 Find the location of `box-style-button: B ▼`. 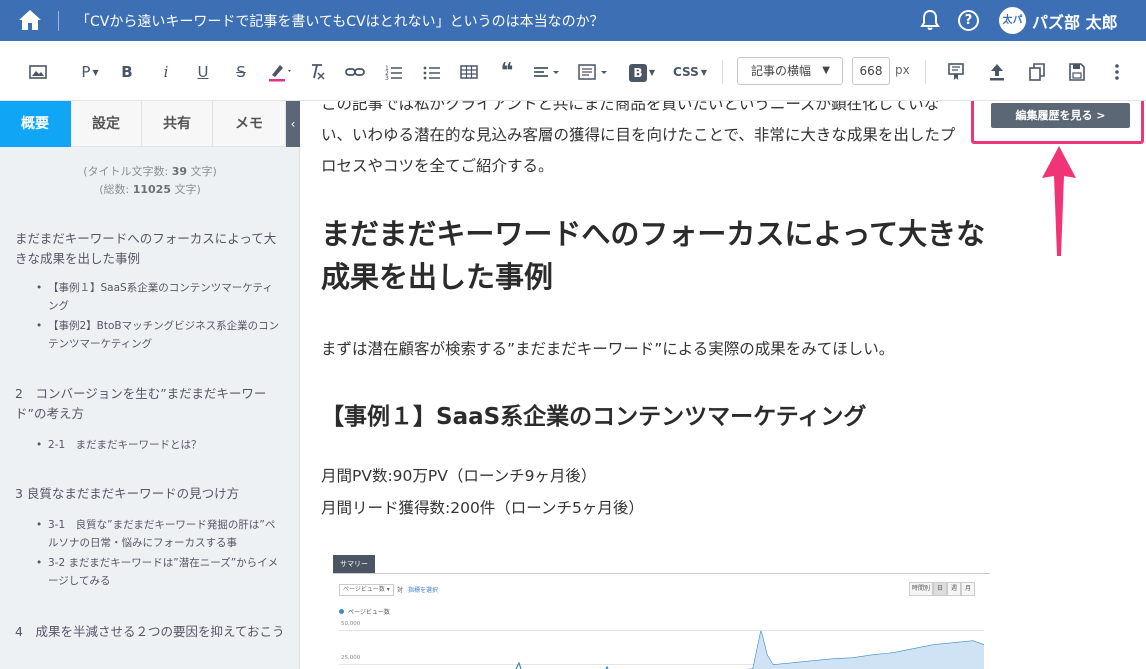

box-style-button: B ▼ is located at coordinates (642, 72).